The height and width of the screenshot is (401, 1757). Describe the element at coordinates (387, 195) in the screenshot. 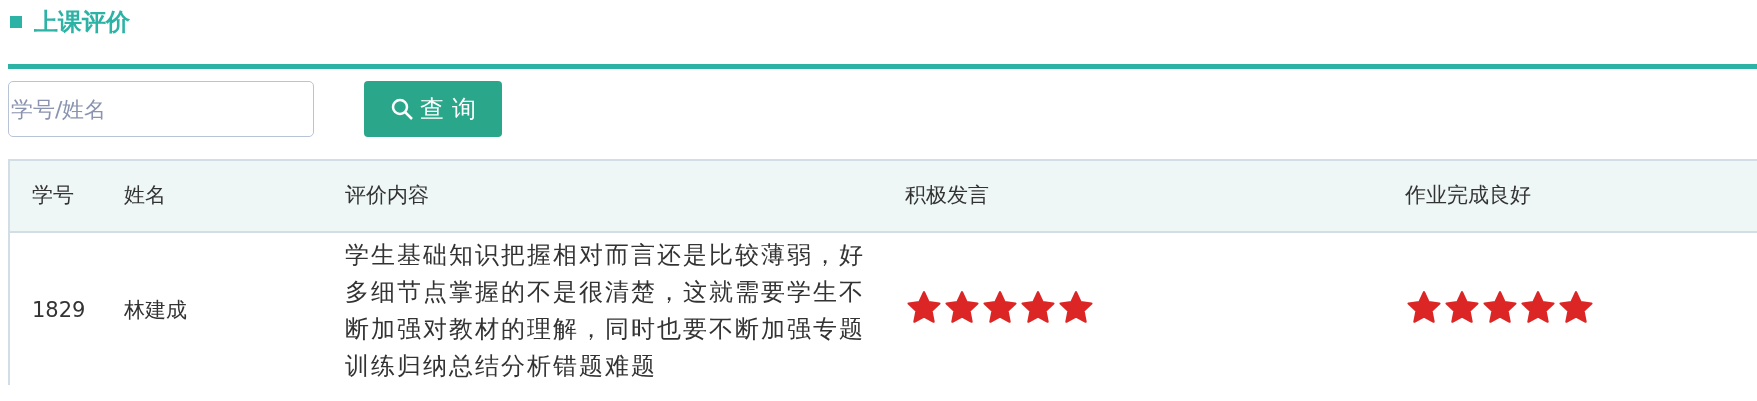

I see `column-header: 评价内容` at that location.